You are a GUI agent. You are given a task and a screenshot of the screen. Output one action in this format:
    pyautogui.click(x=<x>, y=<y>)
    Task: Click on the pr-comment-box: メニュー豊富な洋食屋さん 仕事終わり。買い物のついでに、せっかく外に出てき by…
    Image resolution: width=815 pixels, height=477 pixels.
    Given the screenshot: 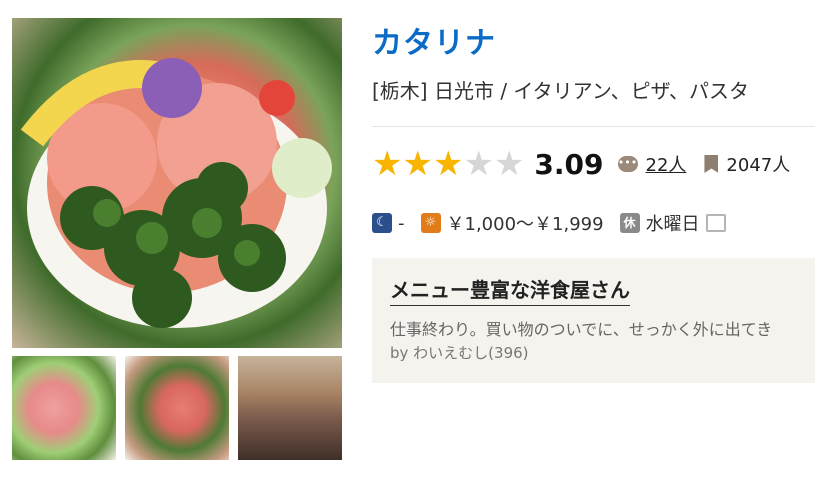 What is the action you would take?
    pyautogui.click(x=593, y=320)
    